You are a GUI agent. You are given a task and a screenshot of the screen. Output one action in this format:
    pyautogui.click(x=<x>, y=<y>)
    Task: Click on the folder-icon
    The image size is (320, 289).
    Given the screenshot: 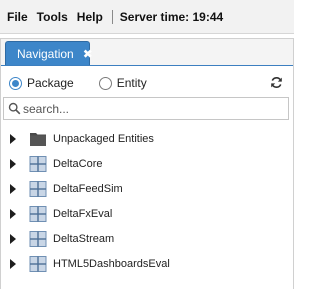 What is the action you would take?
    pyautogui.click(x=38, y=139)
    